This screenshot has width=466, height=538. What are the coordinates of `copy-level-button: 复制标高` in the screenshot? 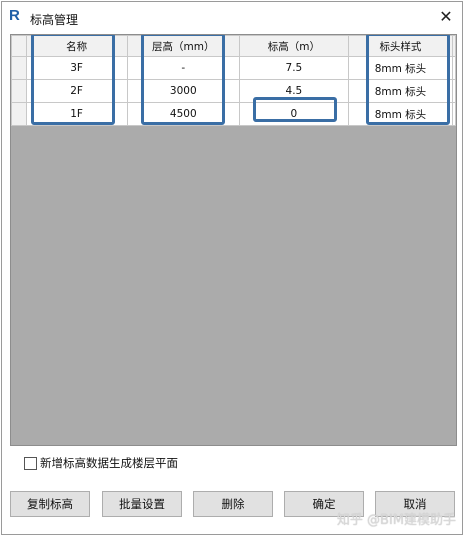 It's located at (50, 504).